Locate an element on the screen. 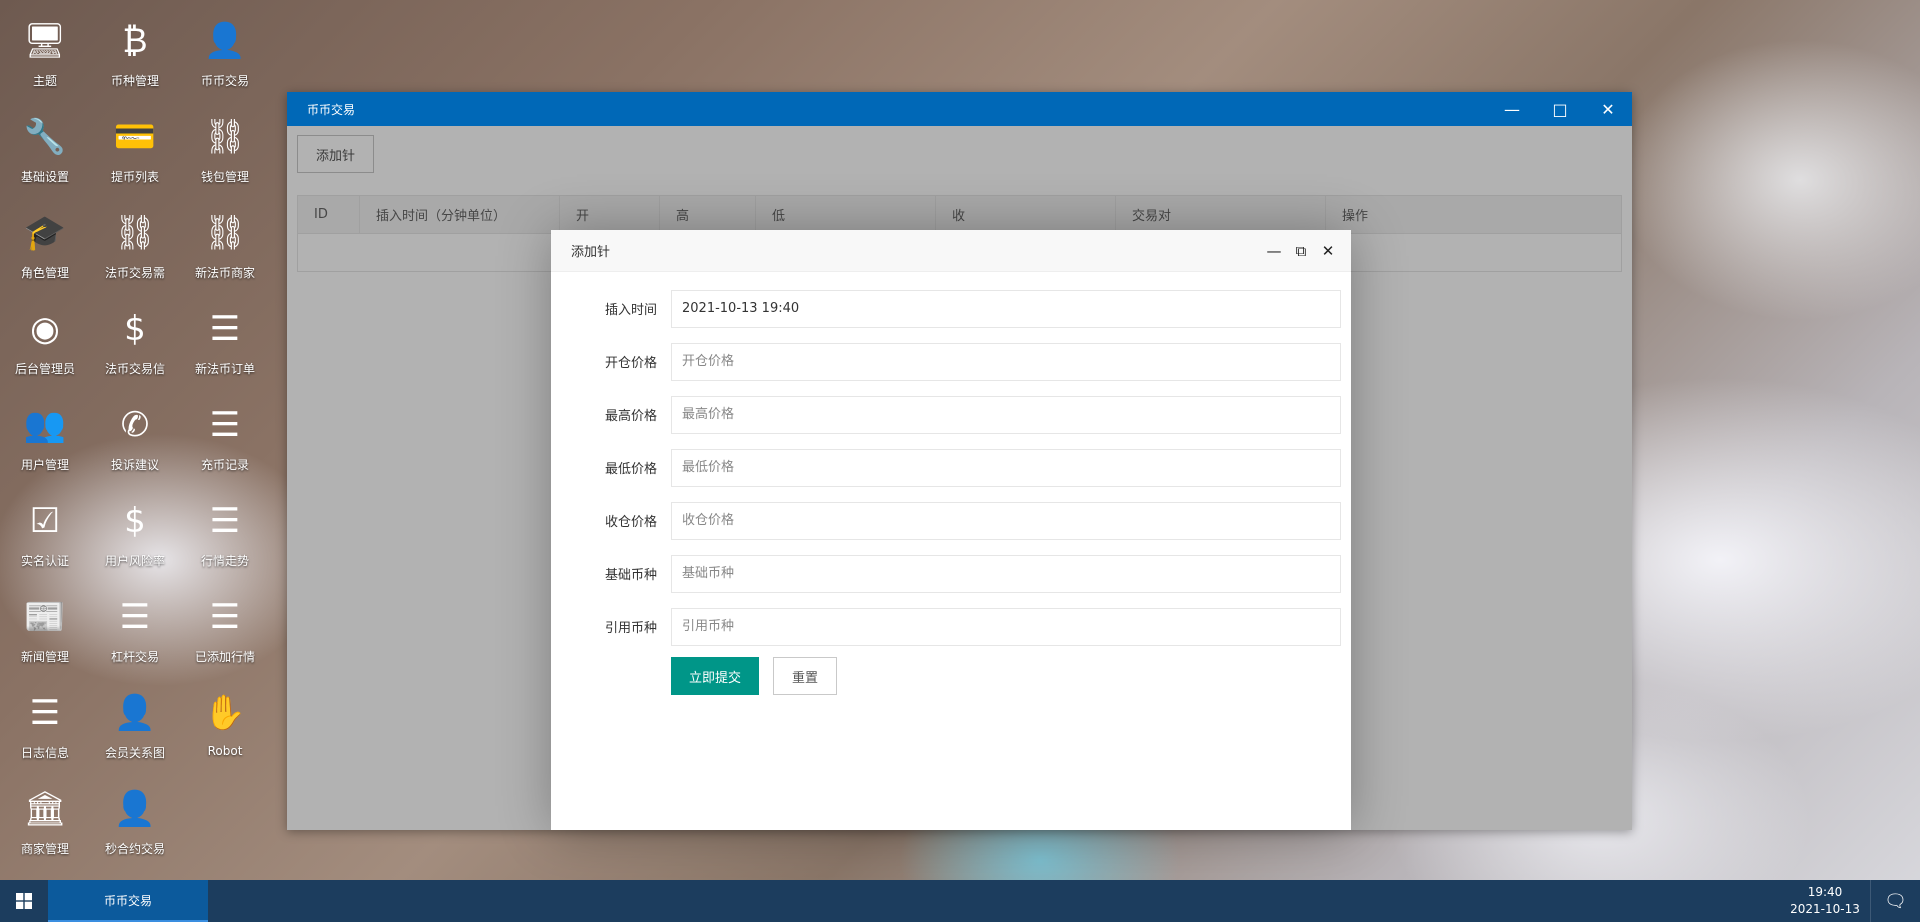 Image resolution: width=1920 pixels, height=922 pixels. desktop-icon-label: 日志信息 is located at coordinates (44, 753).